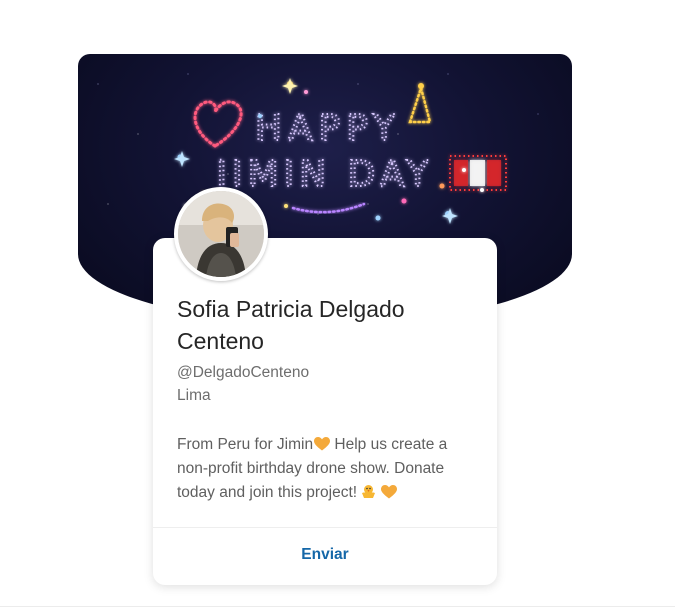 This screenshot has width=675, height=612. What do you see at coordinates (478, 173) in the screenshot?
I see `peru-flag-icon` at bounding box center [478, 173].